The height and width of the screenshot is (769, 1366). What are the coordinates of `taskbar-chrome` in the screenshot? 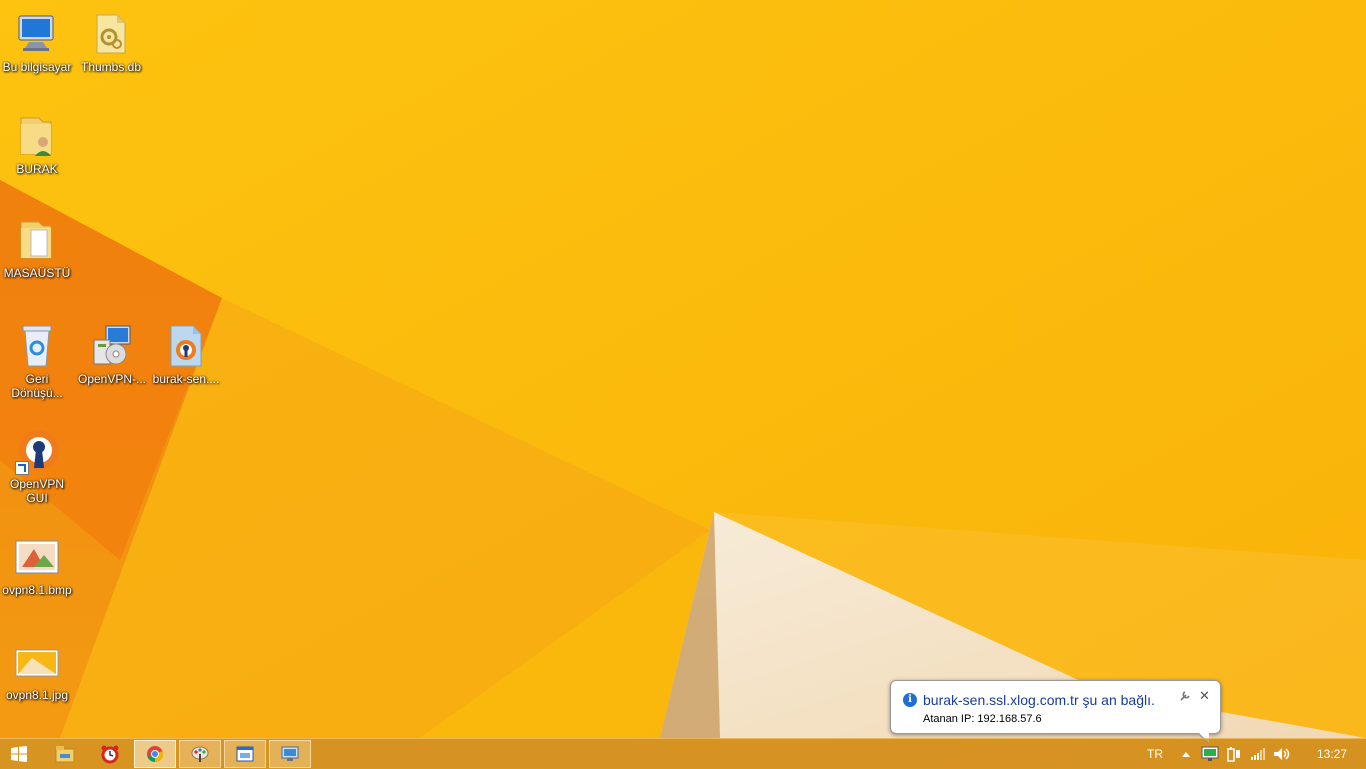 It's located at (155, 754).